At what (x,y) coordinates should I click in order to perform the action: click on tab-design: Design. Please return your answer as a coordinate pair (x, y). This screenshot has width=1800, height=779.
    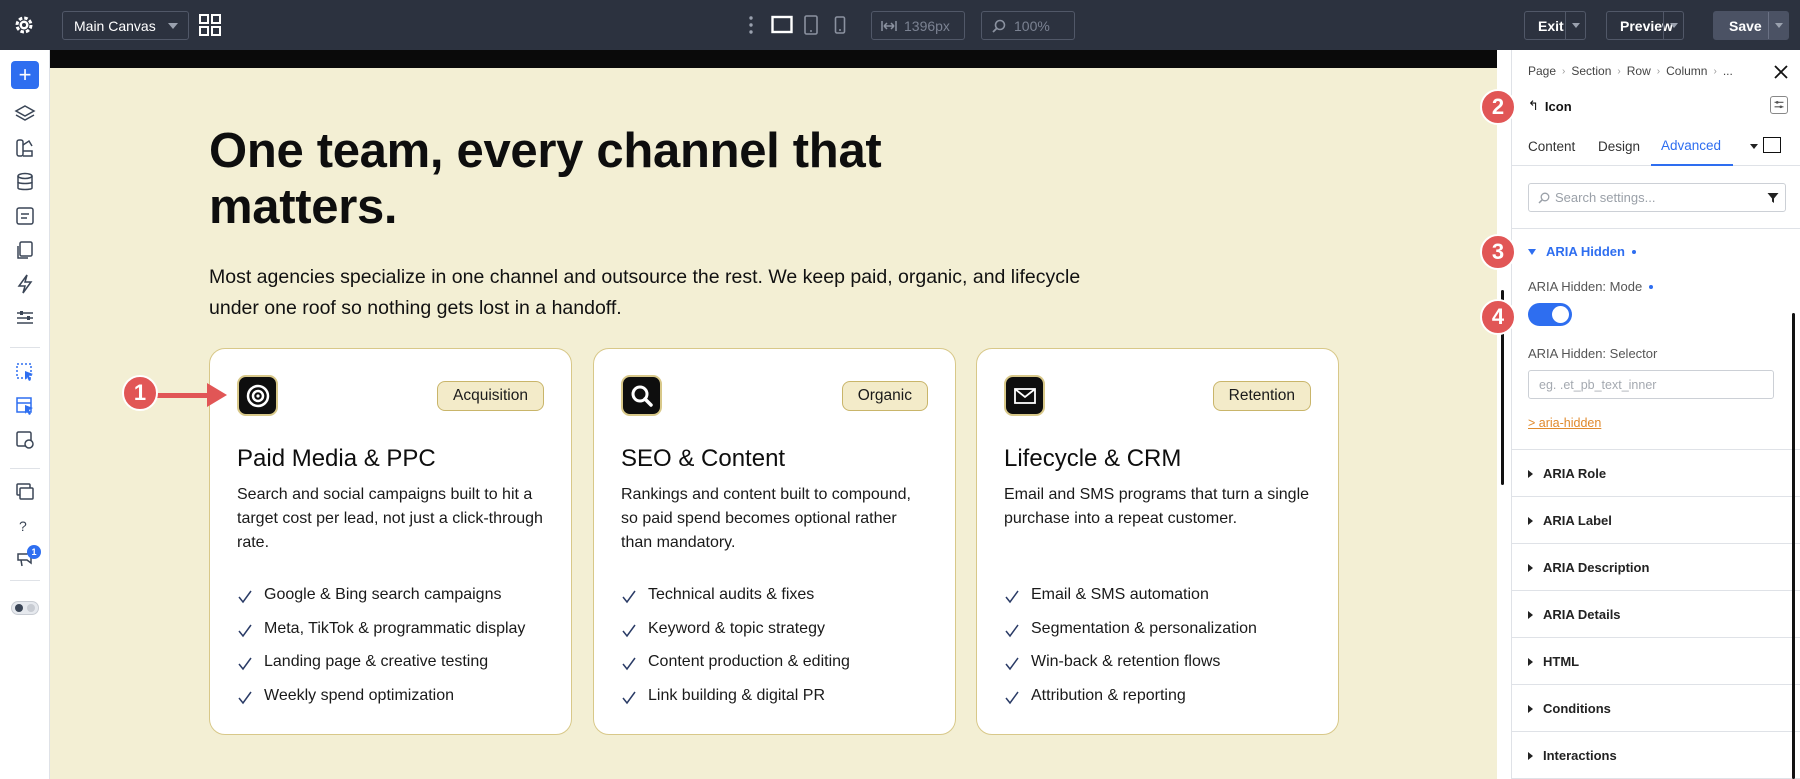
    Looking at the image, I should click on (1619, 146).